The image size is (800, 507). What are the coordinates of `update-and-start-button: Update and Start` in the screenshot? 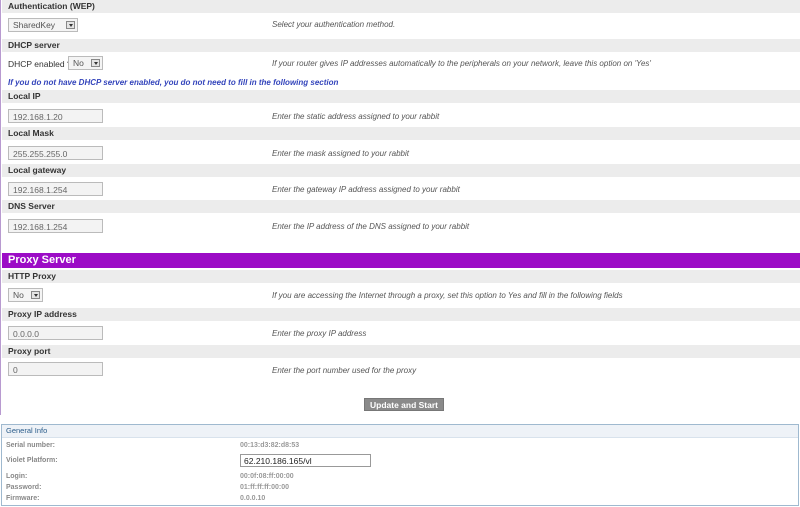 It's located at (404, 404).